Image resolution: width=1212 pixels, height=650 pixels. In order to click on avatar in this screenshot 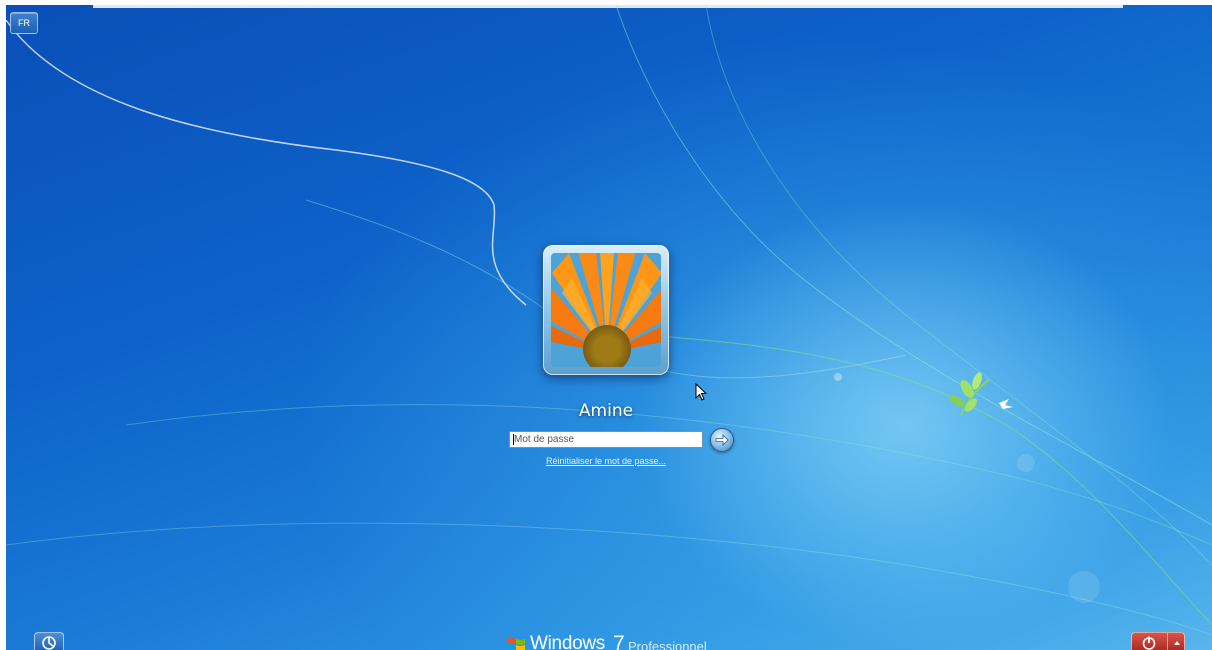, I will do `click(606, 310)`.